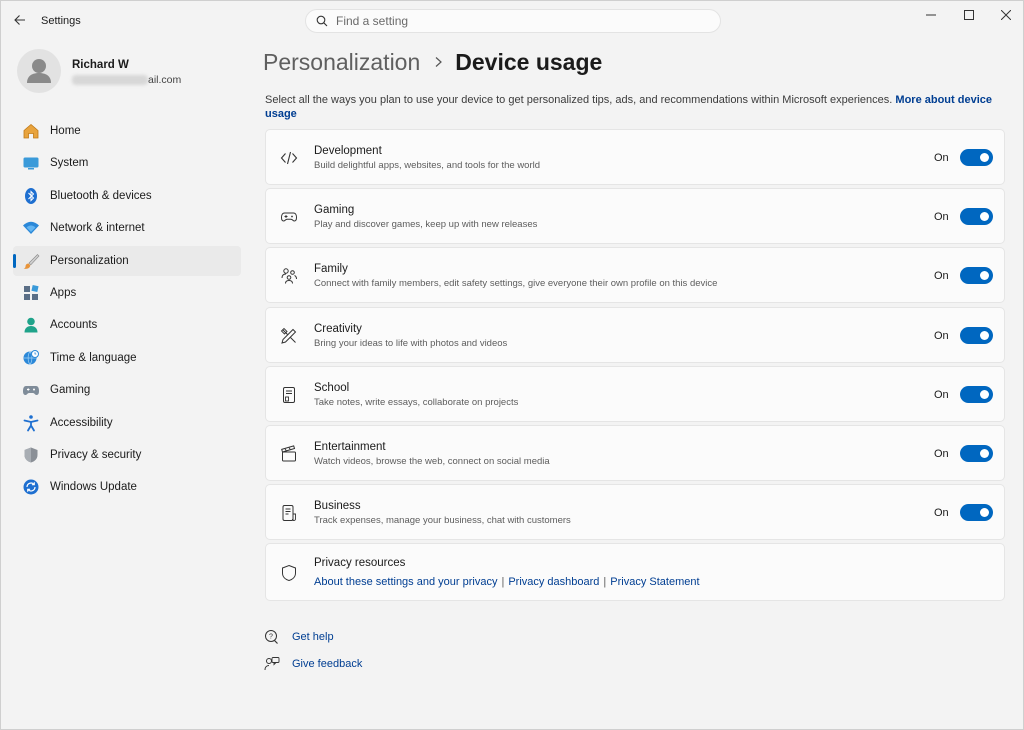 Image resolution: width=1024 pixels, height=730 pixels. Describe the element at coordinates (100, 65) in the screenshot. I see `user-name: Richard W` at that location.